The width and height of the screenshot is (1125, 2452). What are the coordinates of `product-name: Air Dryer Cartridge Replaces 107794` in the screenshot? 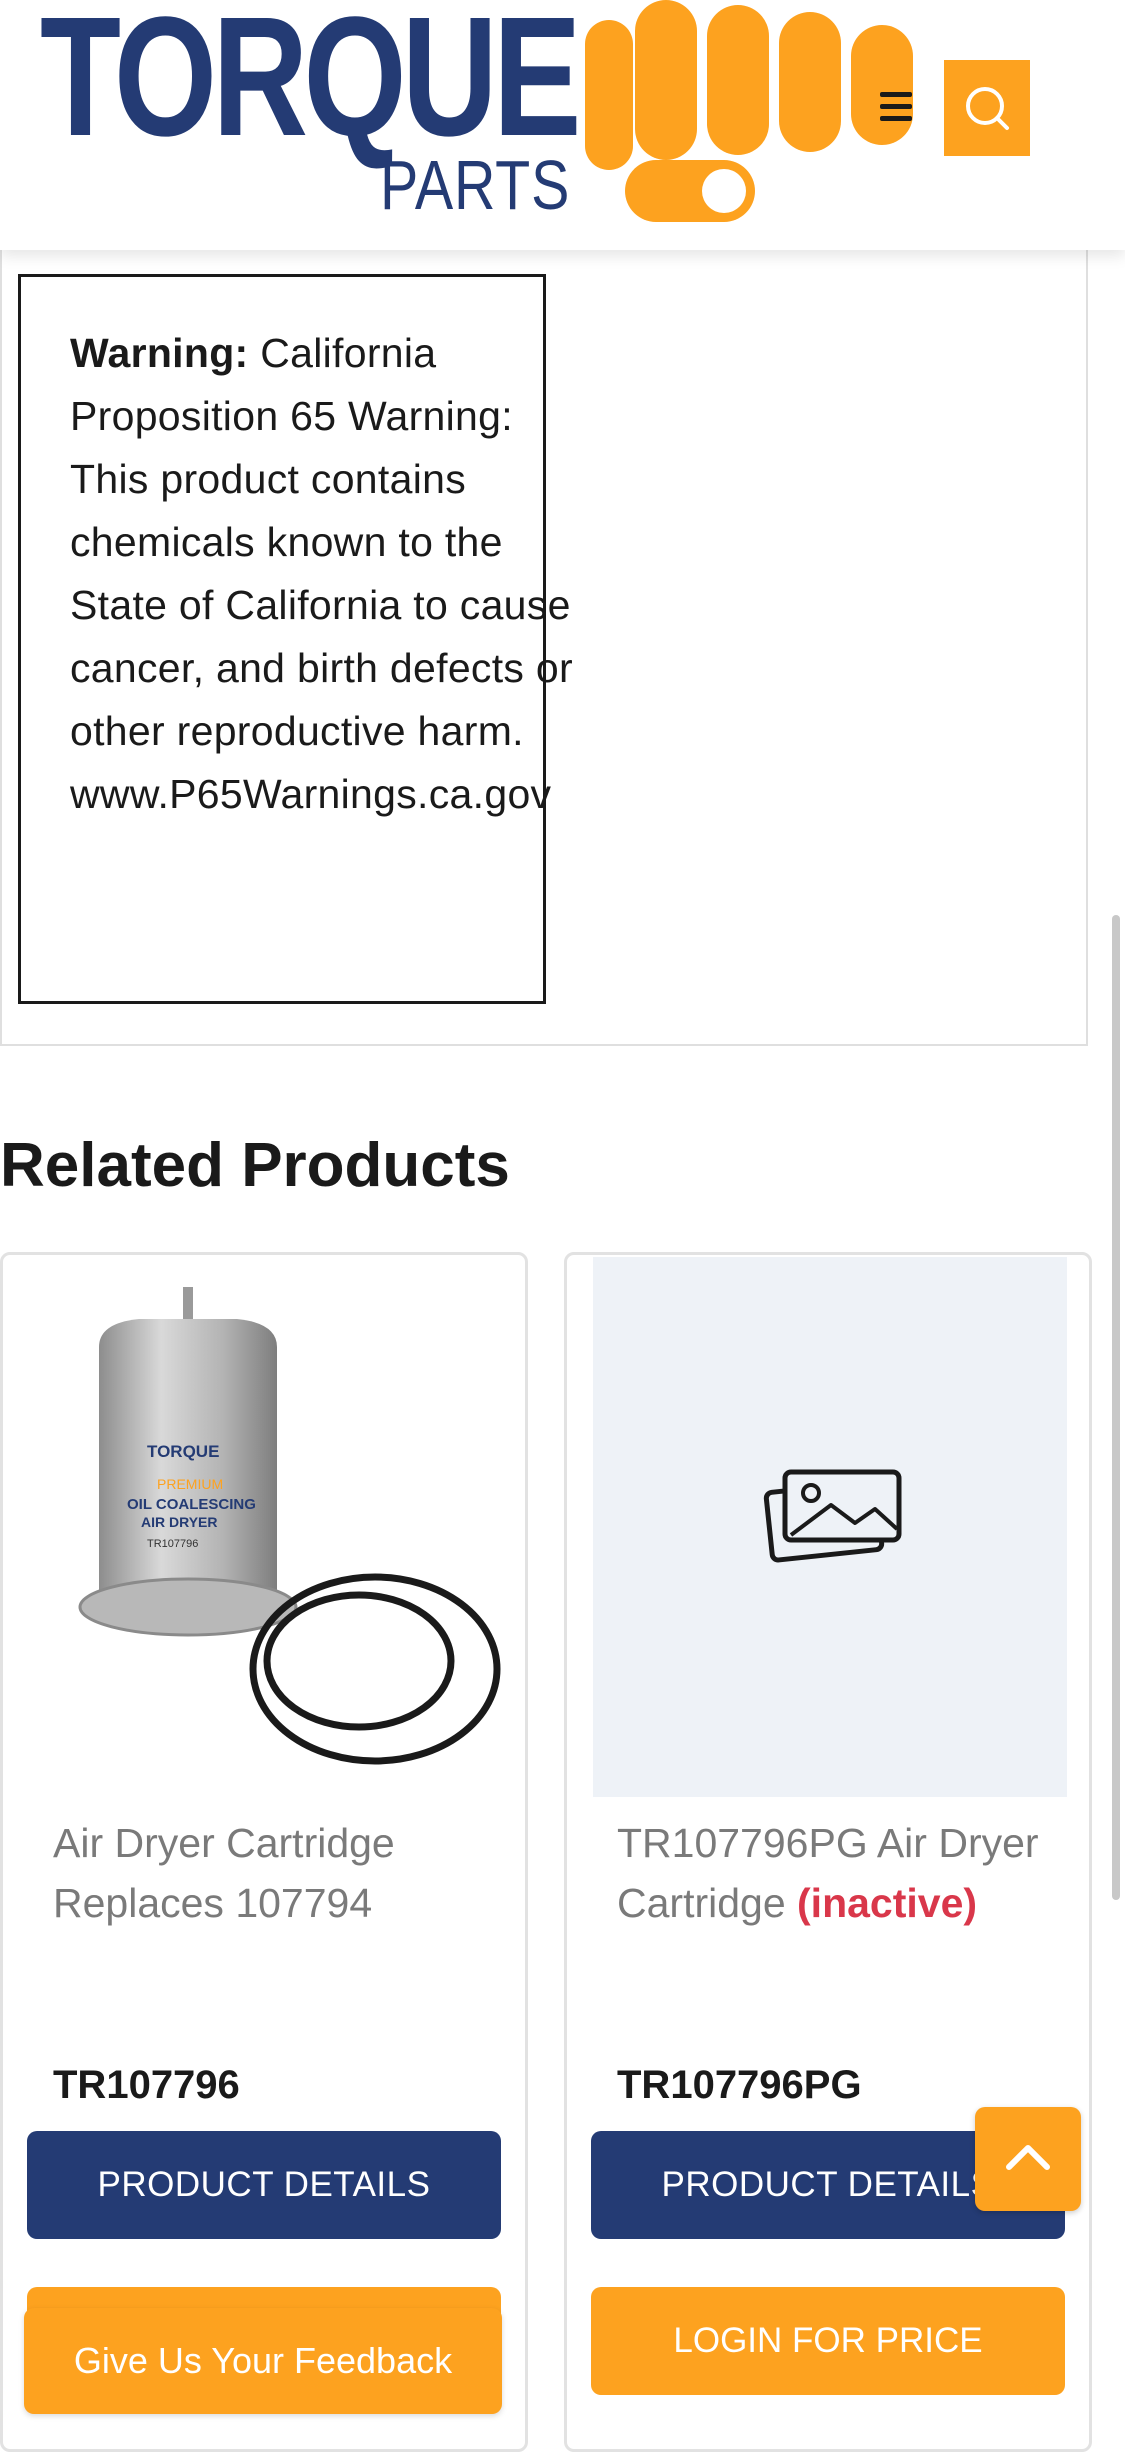 It's located at (273, 1873).